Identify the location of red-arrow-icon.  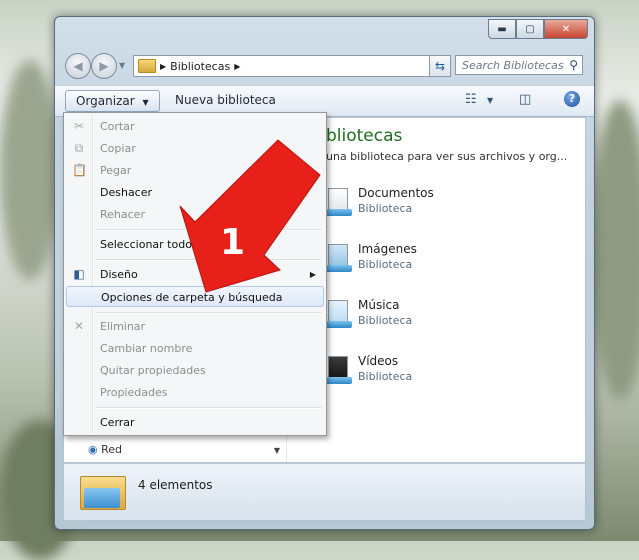
(250, 216).